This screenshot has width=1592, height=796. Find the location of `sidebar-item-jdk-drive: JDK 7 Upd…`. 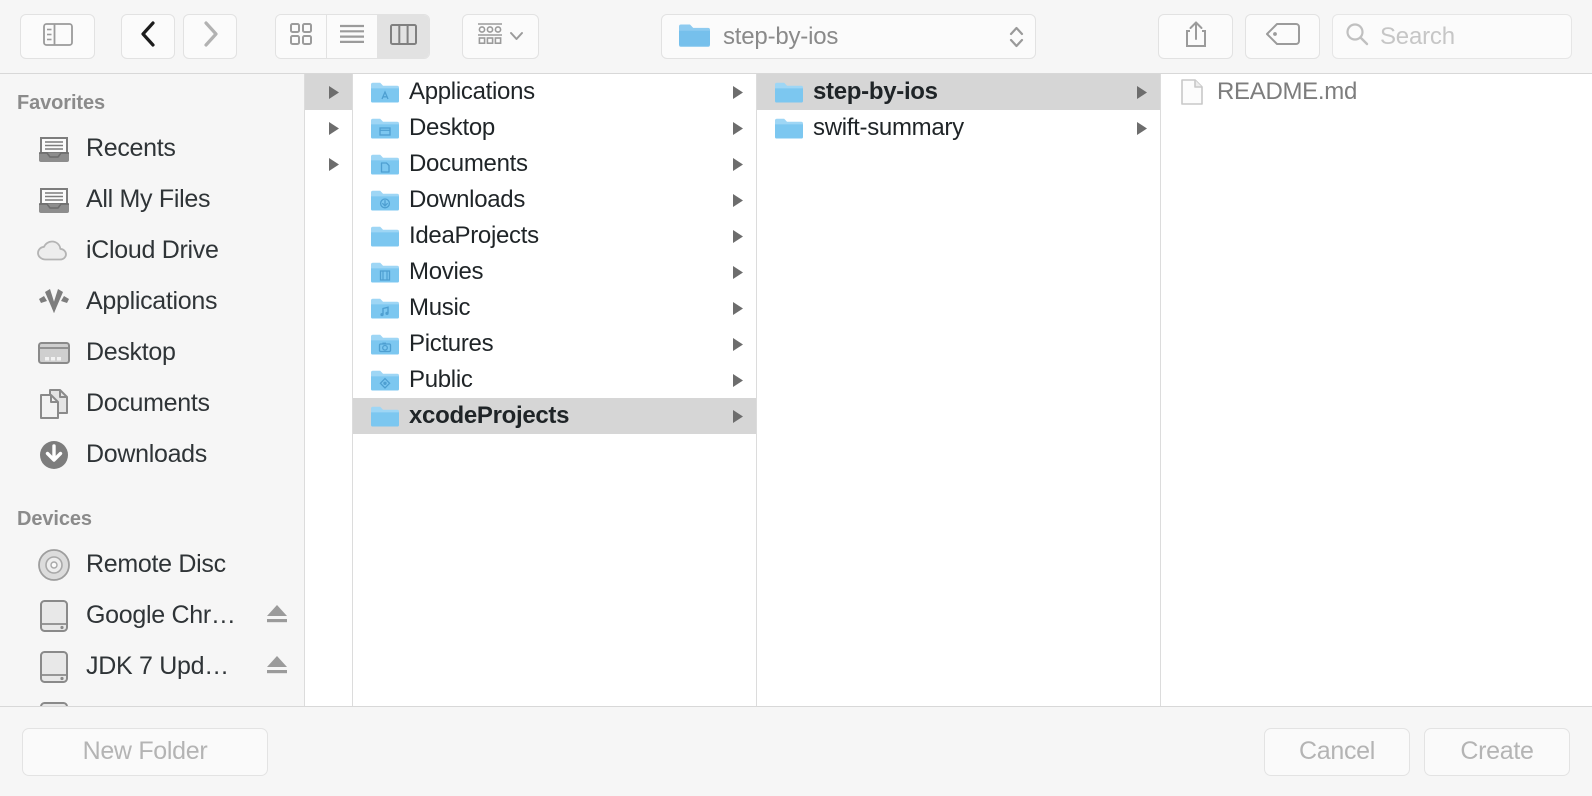

sidebar-item-jdk-drive: JDK 7 Upd… is located at coordinates (152, 666).